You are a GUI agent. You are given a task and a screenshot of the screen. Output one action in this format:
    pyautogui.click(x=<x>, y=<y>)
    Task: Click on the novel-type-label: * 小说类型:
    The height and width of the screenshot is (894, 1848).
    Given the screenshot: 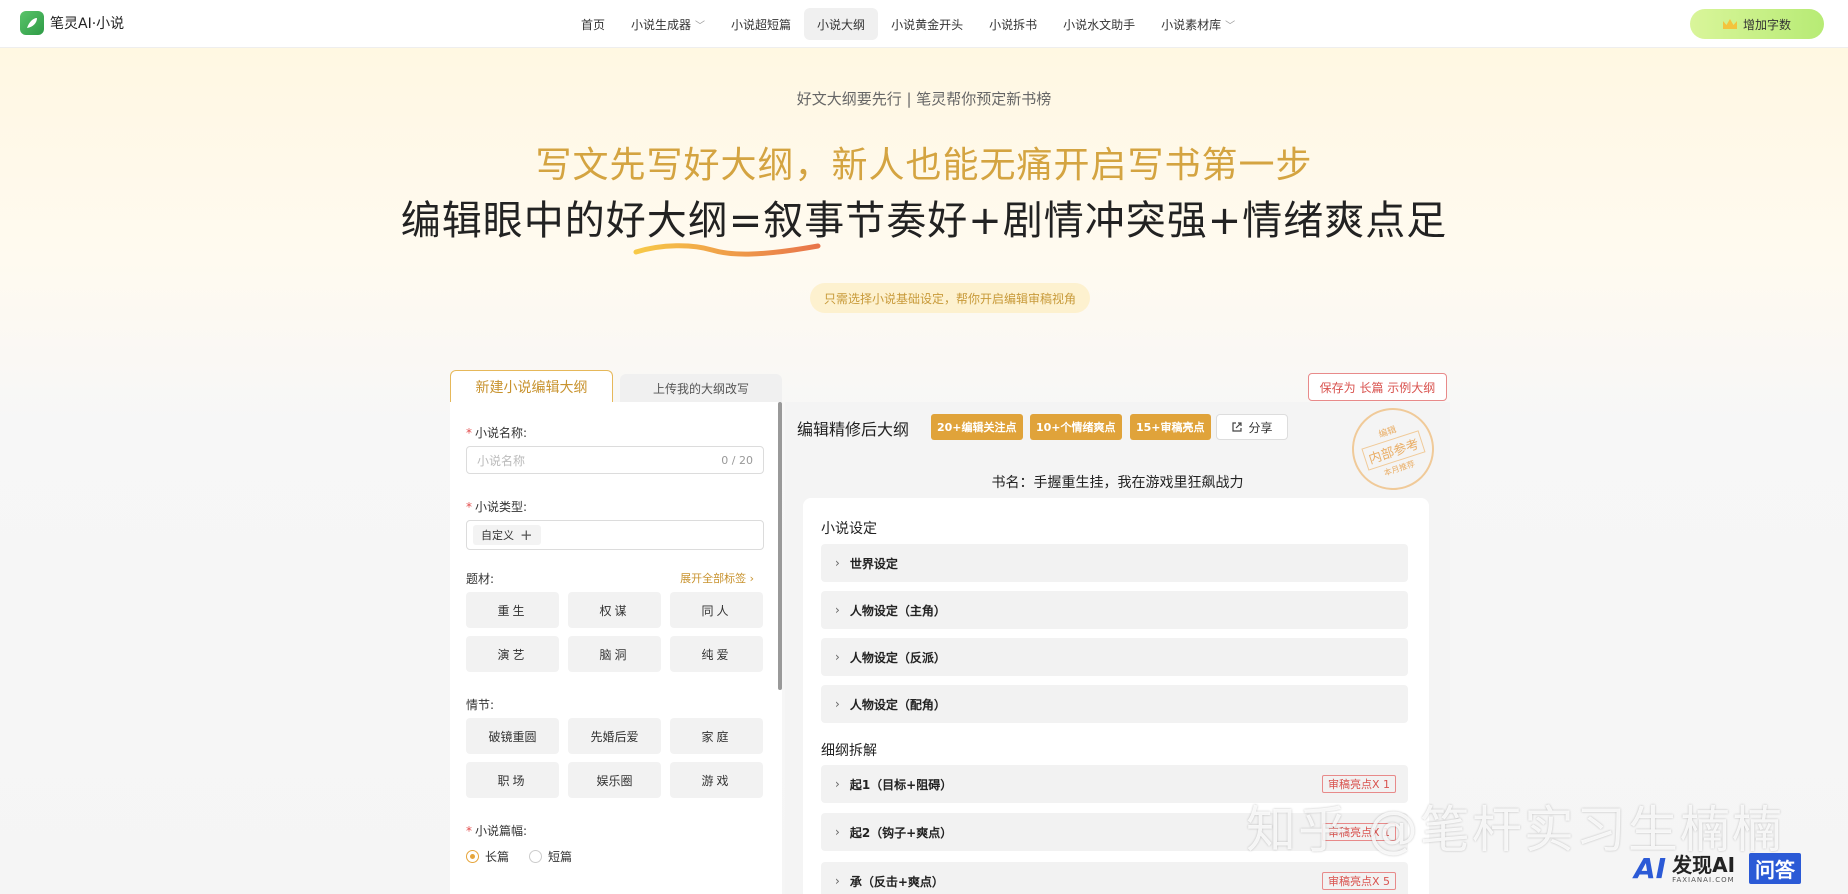 What is the action you would take?
    pyautogui.click(x=497, y=507)
    